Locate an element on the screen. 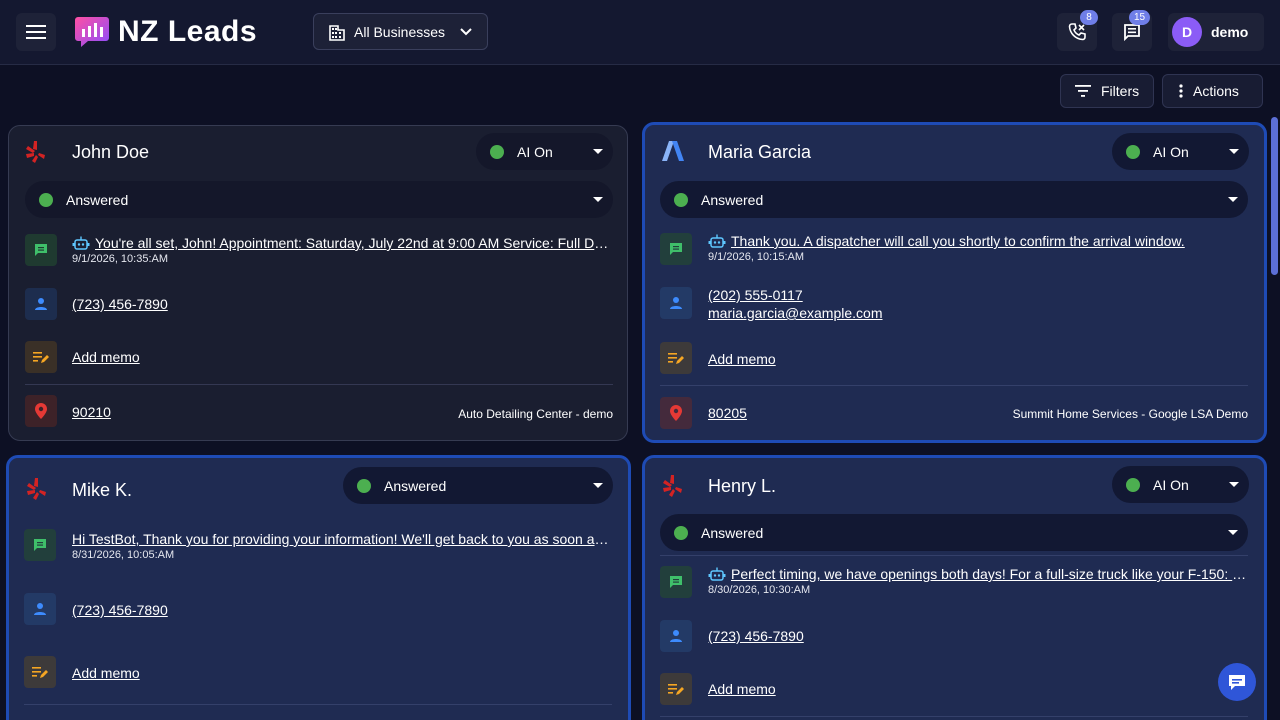 This screenshot has height=720, width=1280. messages-button: 15 is located at coordinates (1132, 30).